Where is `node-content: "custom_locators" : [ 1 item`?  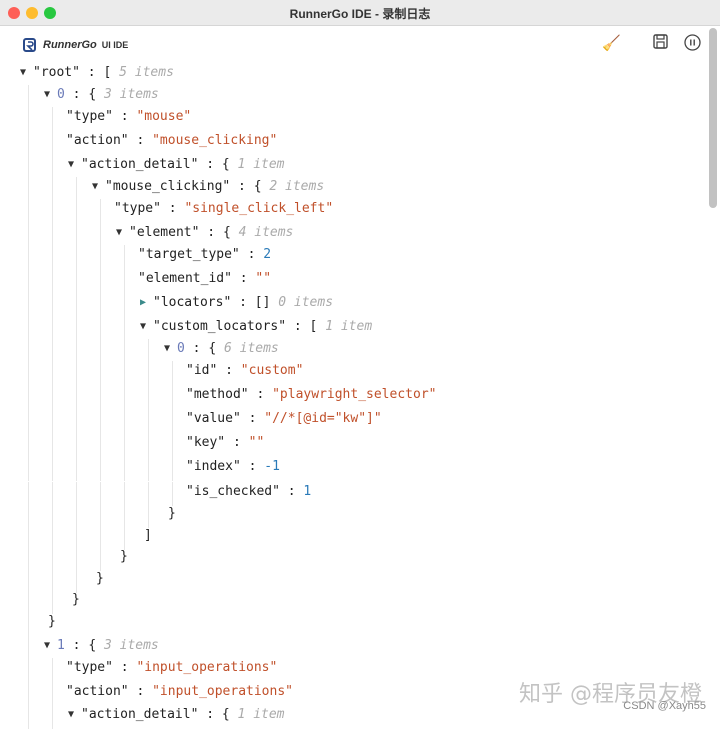 node-content: "custom_locators" : [ 1 item is located at coordinates (262, 327).